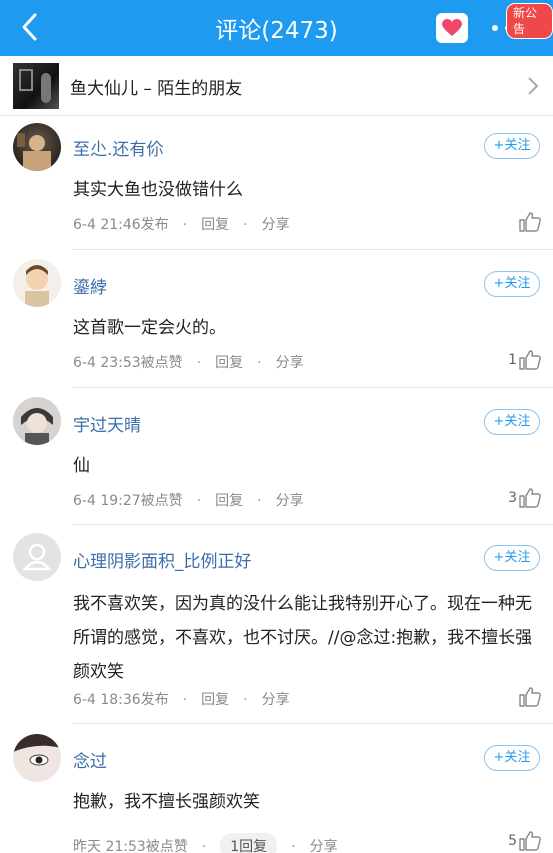 This screenshot has height=853, width=553. Describe the element at coordinates (249, 843) in the screenshot. I see `reply-count-button: 1回复` at that location.